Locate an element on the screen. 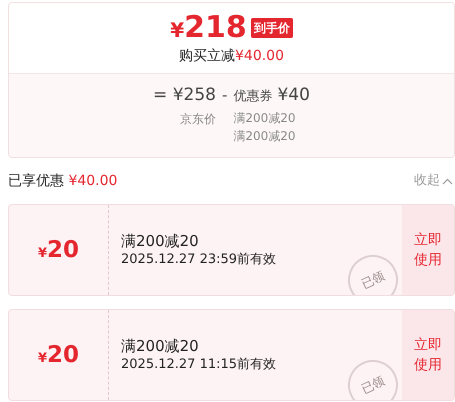 The image size is (455, 402). discount-summary: 已享优惠 ¥40.00 is located at coordinates (62, 181).